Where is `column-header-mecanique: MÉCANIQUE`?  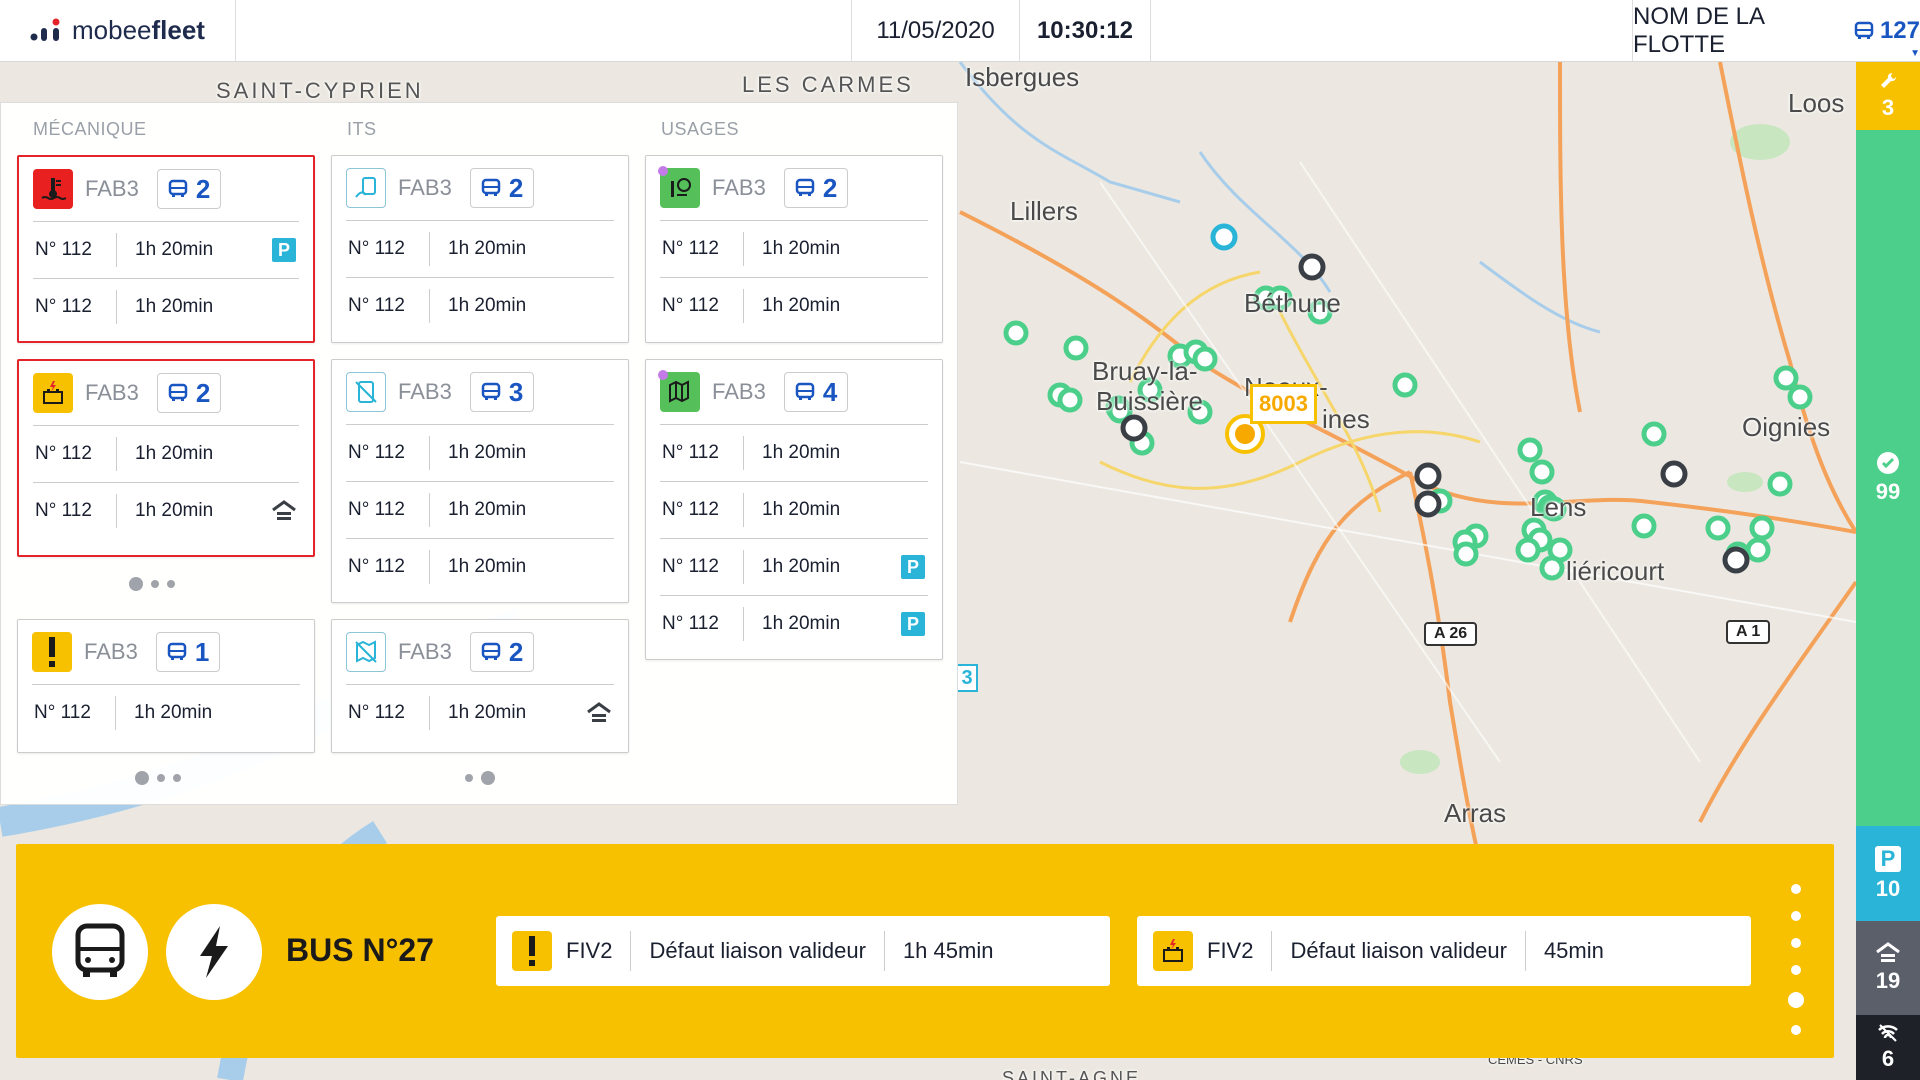
column-header-mecanique: MÉCANIQUE is located at coordinates (90, 129).